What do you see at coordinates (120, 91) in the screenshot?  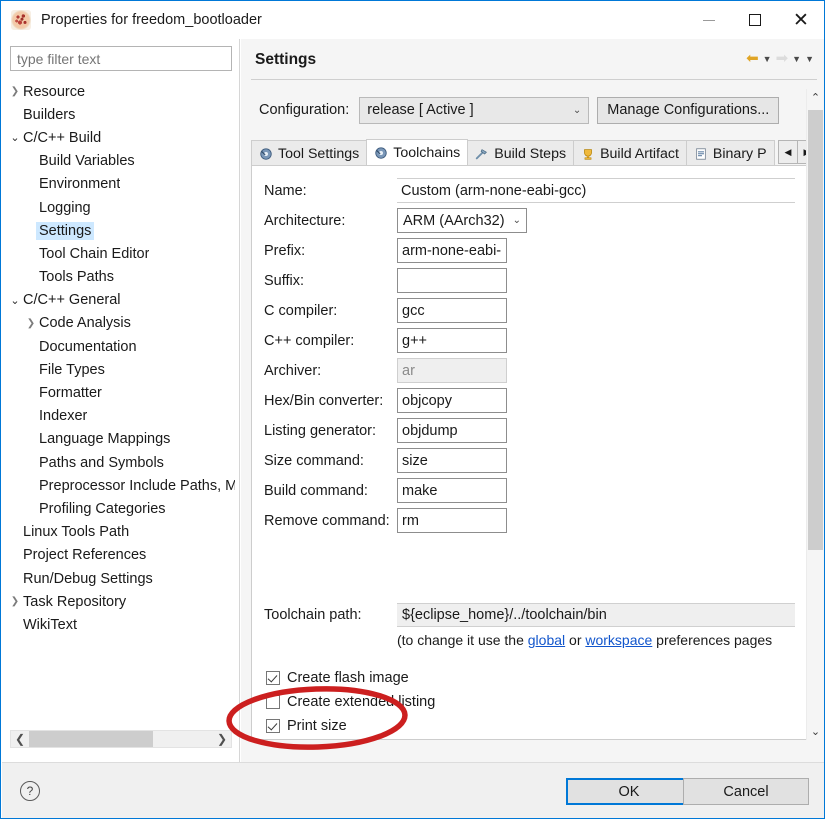 I see `sidebar-item-resource: ❯ Resource` at bounding box center [120, 91].